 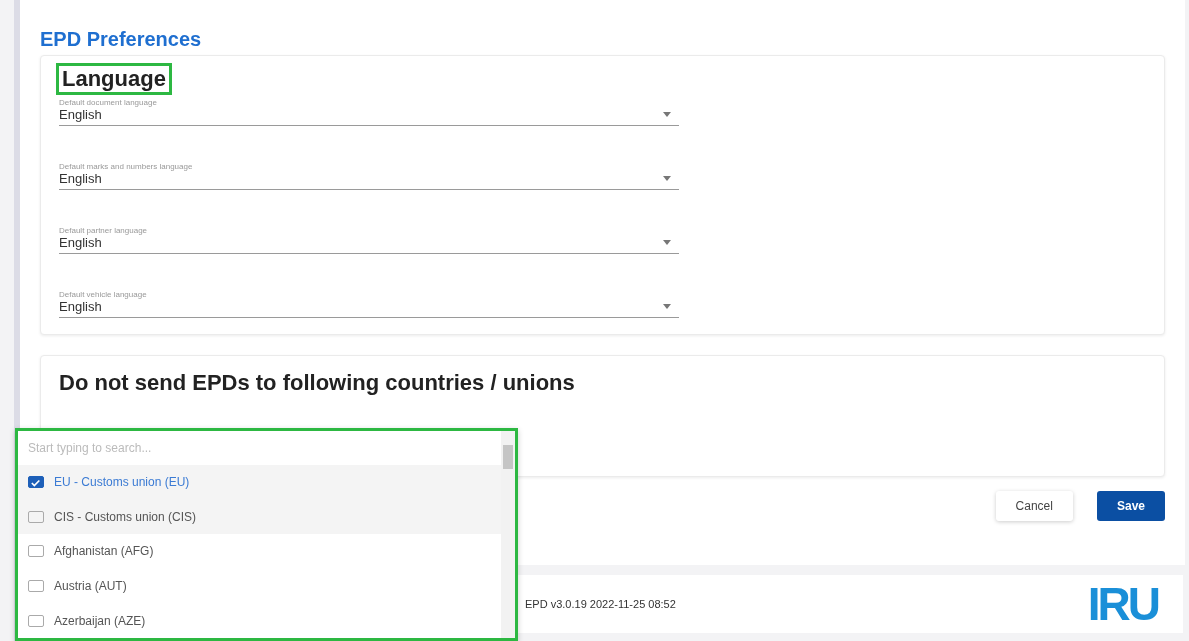 I want to click on language-select: Default marks and numbers language English, so click(x=369, y=176).